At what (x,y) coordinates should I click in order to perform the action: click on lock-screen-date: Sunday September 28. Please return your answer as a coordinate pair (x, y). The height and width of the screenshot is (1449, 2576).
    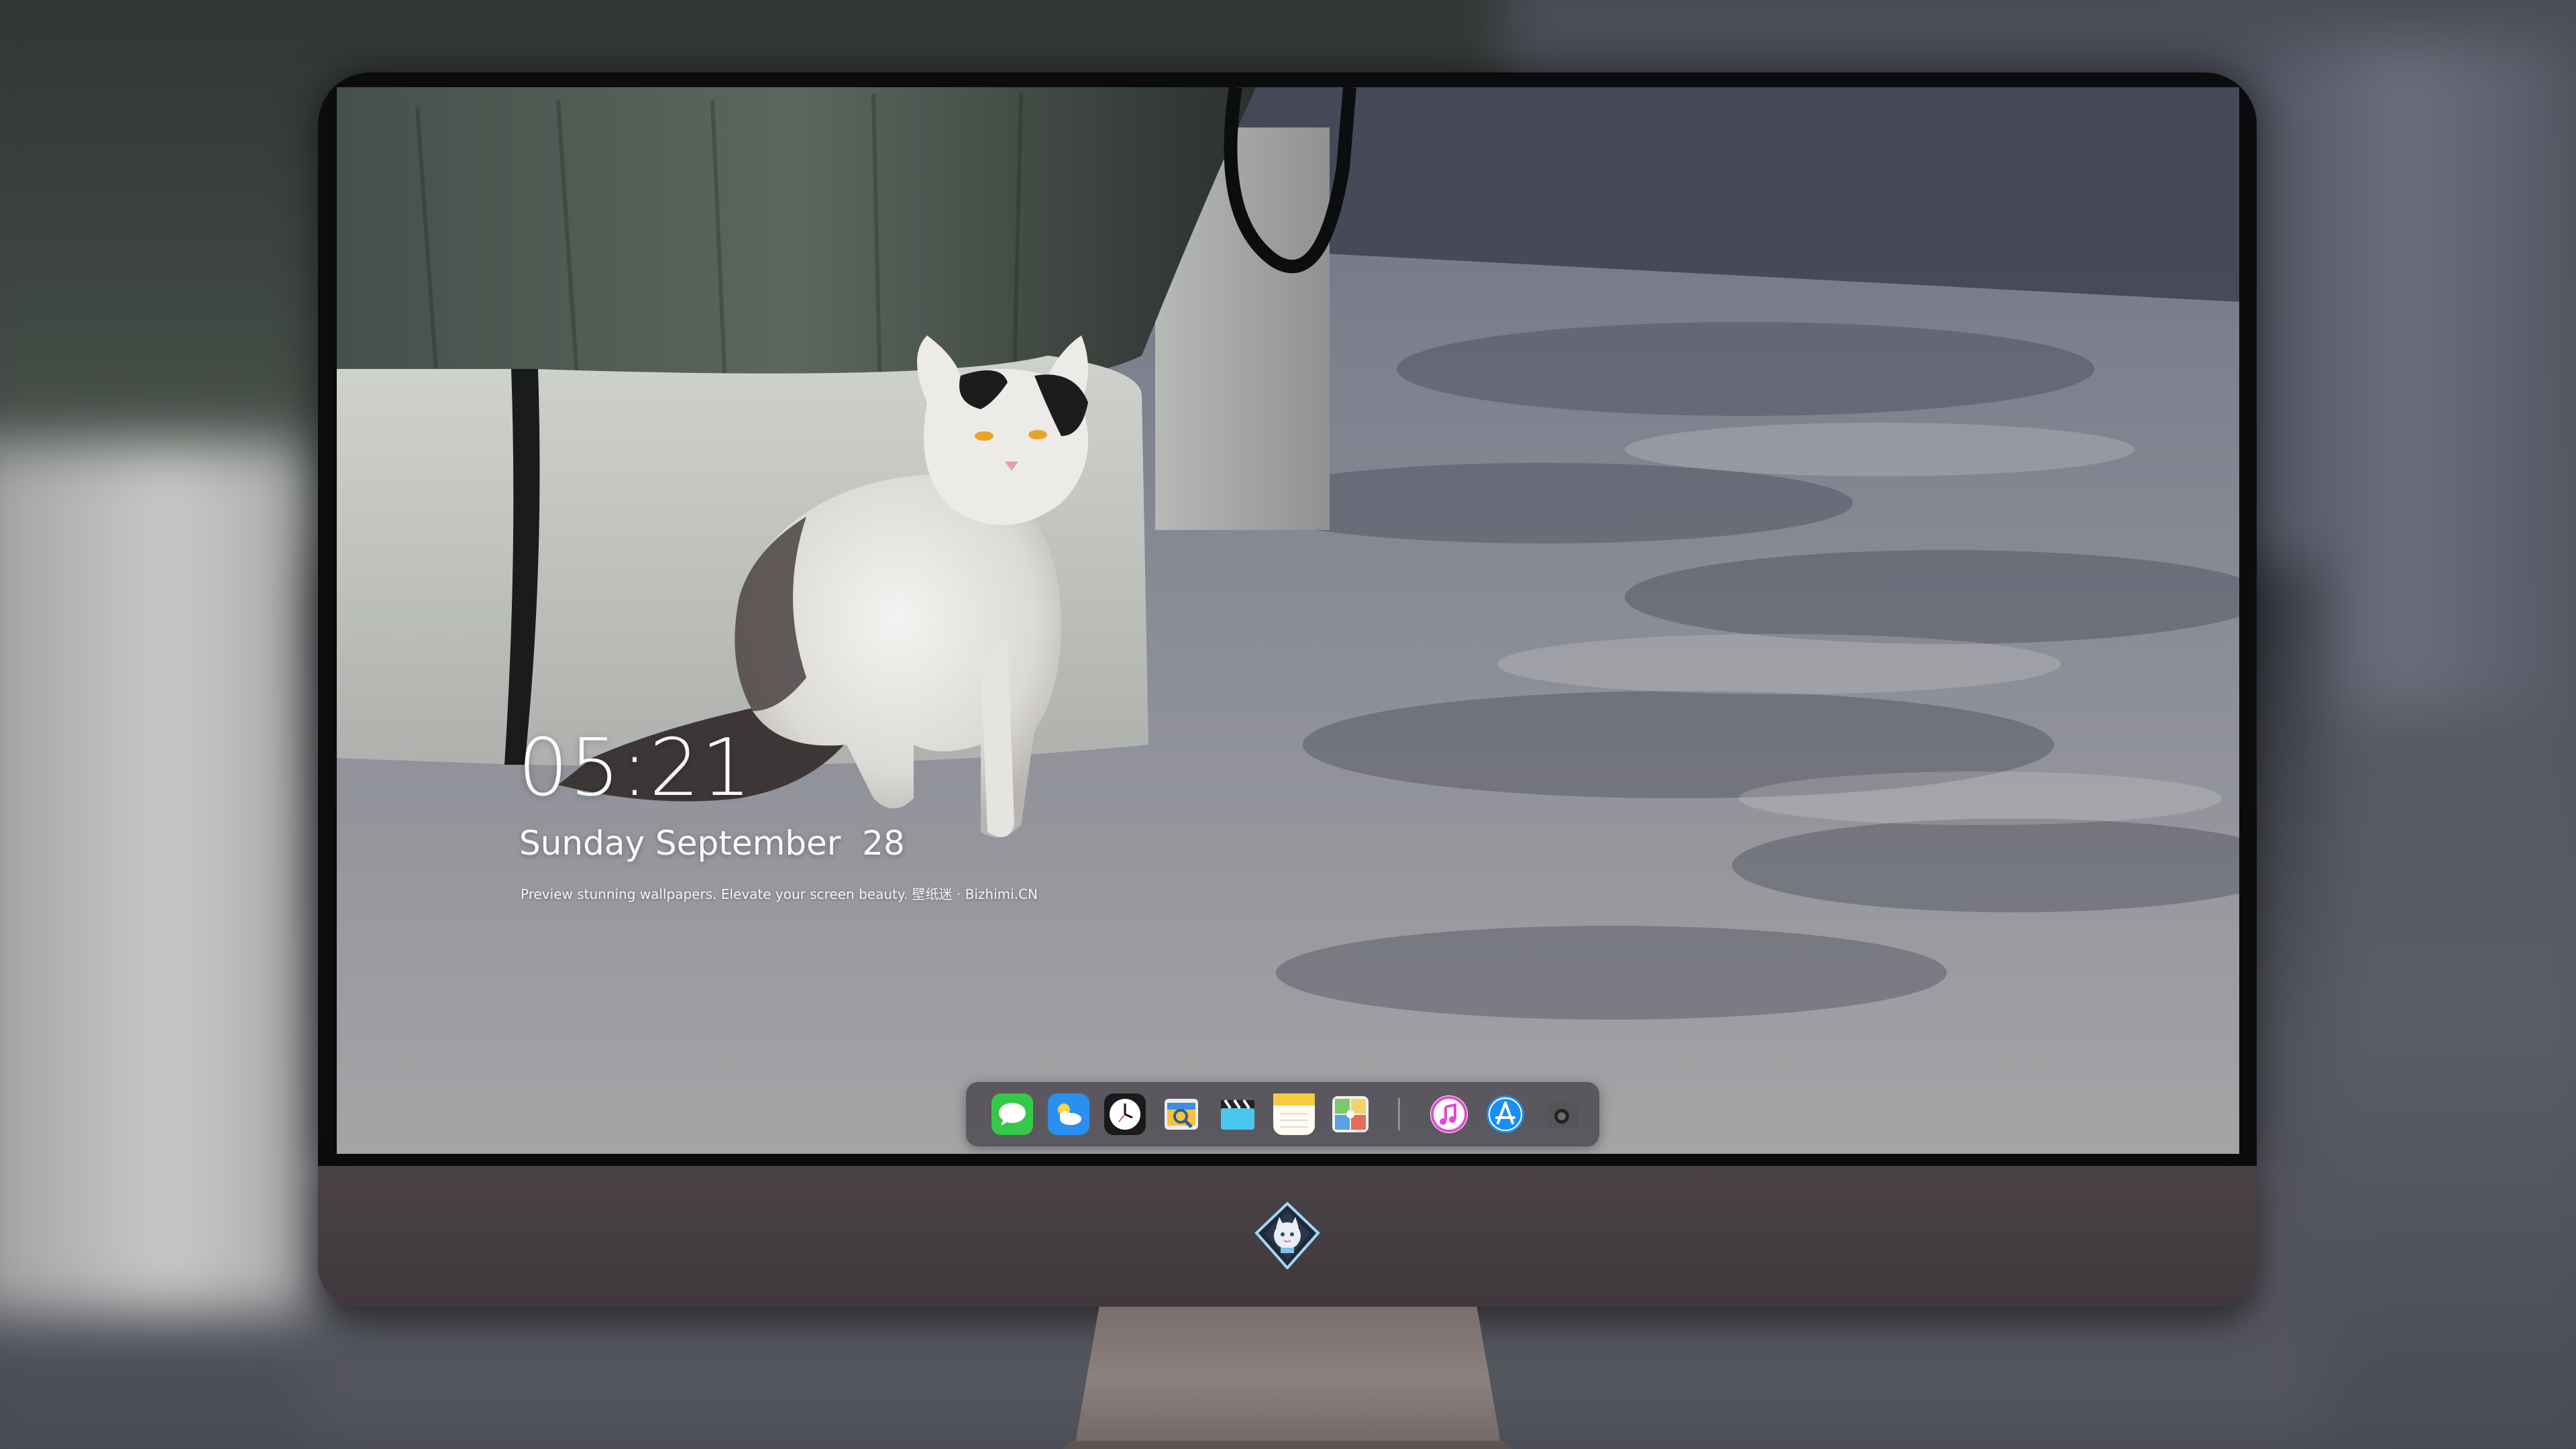
    Looking at the image, I should click on (712, 843).